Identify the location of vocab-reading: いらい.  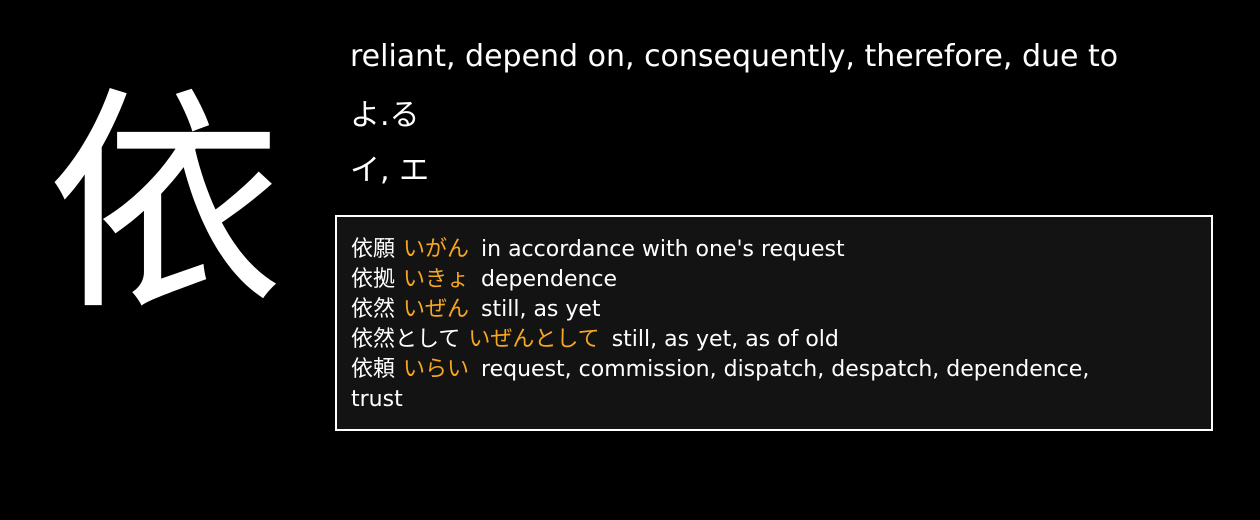
(436, 369).